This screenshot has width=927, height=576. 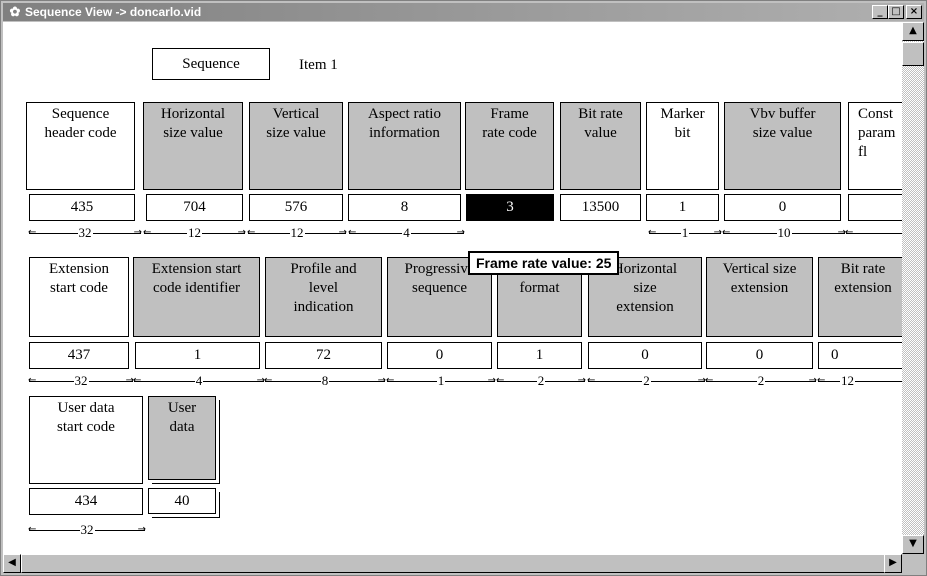 What do you see at coordinates (113, 12) in the screenshot?
I see `window-title: Sequence View -> doncarlo.vid` at bounding box center [113, 12].